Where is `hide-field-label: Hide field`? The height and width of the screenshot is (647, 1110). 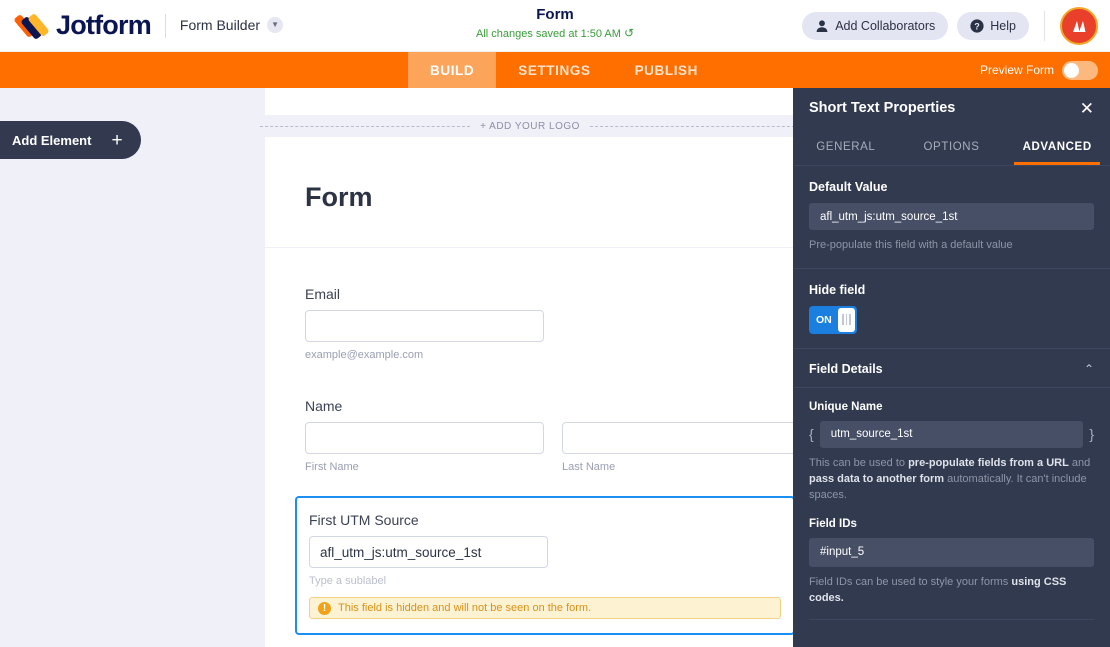 hide-field-label: Hide field is located at coordinates (837, 289).